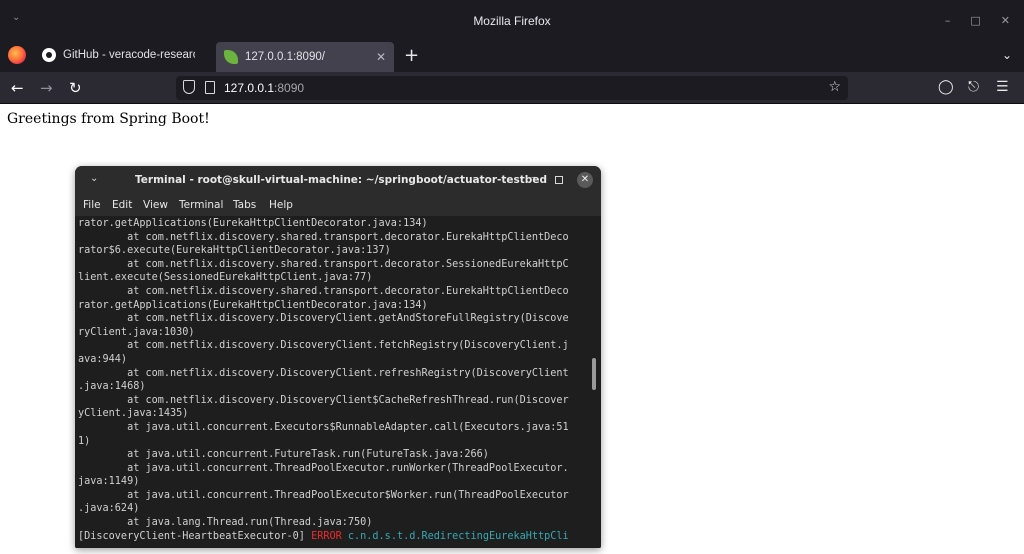  I want to click on github-icon, so click(49, 55).